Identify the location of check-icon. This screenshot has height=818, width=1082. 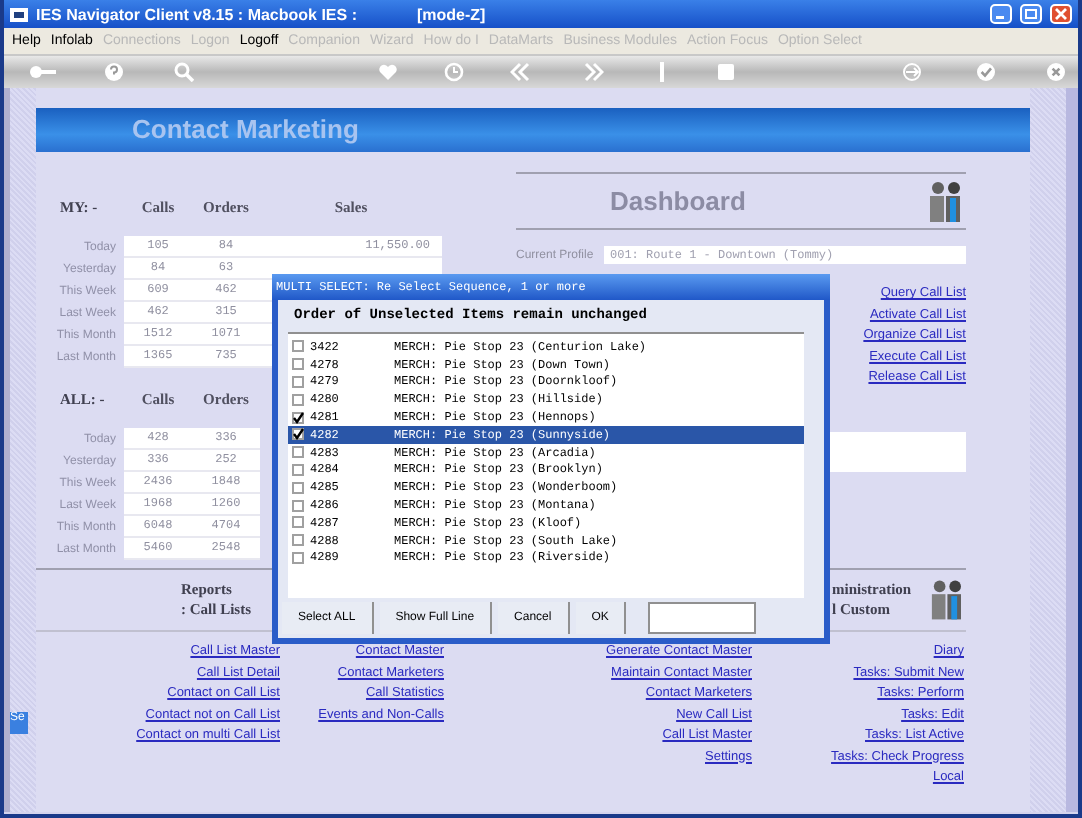
(986, 72).